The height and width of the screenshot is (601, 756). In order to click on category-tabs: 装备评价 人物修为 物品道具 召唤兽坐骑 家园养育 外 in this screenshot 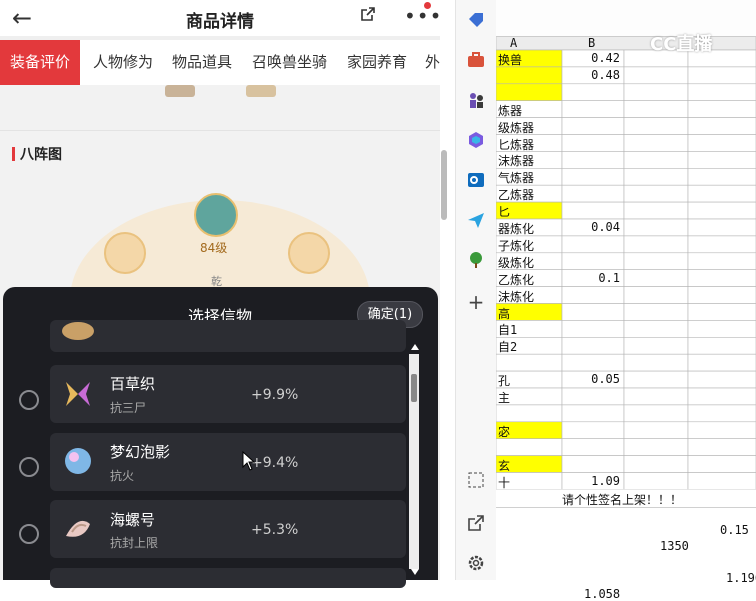, I will do `click(220, 62)`.